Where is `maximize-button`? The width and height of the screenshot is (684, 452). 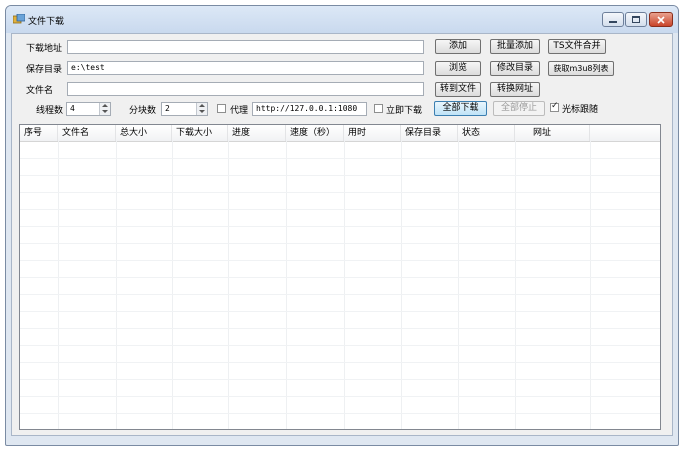 maximize-button is located at coordinates (636, 19).